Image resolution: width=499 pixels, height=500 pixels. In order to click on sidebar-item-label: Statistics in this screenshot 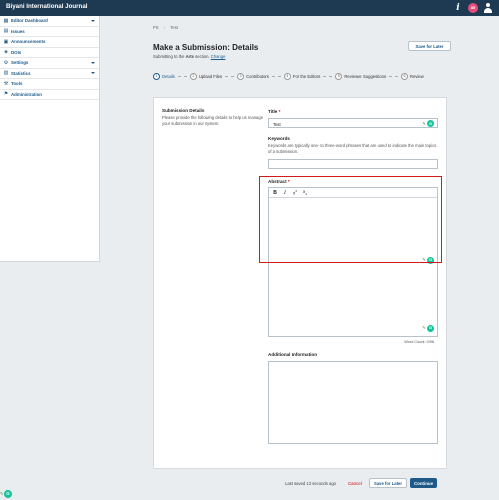, I will do `click(21, 73)`.